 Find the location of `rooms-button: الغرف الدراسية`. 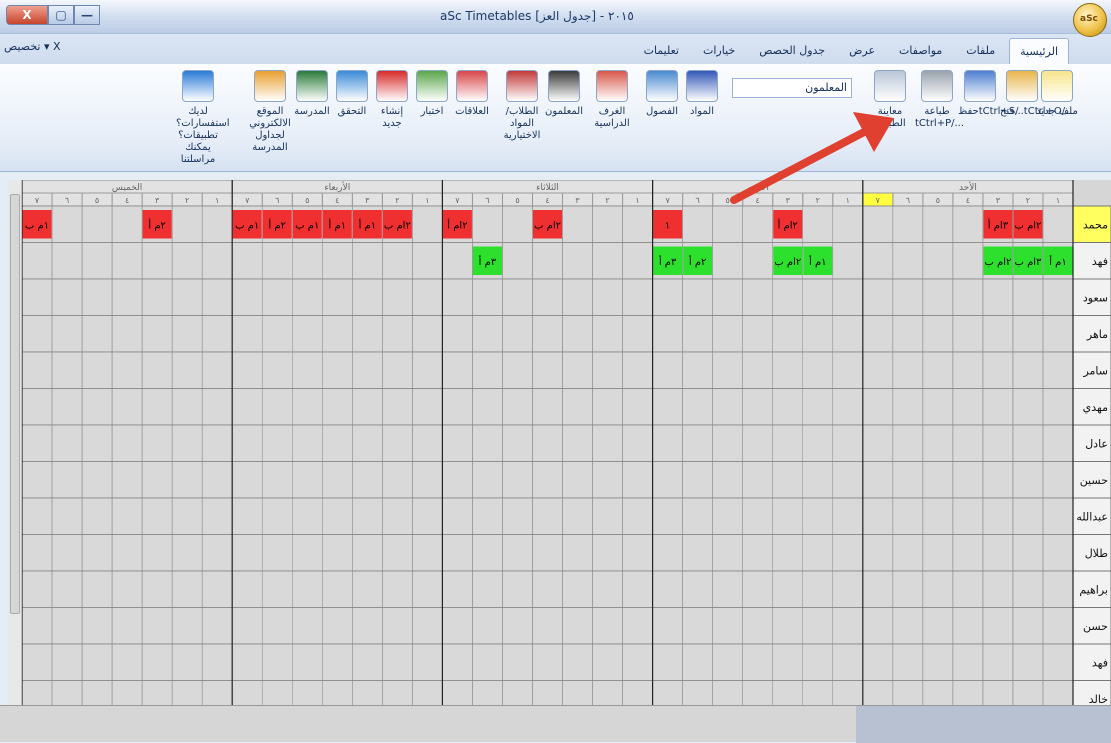

rooms-button: الغرف الدراسية is located at coordinates (612, 100).